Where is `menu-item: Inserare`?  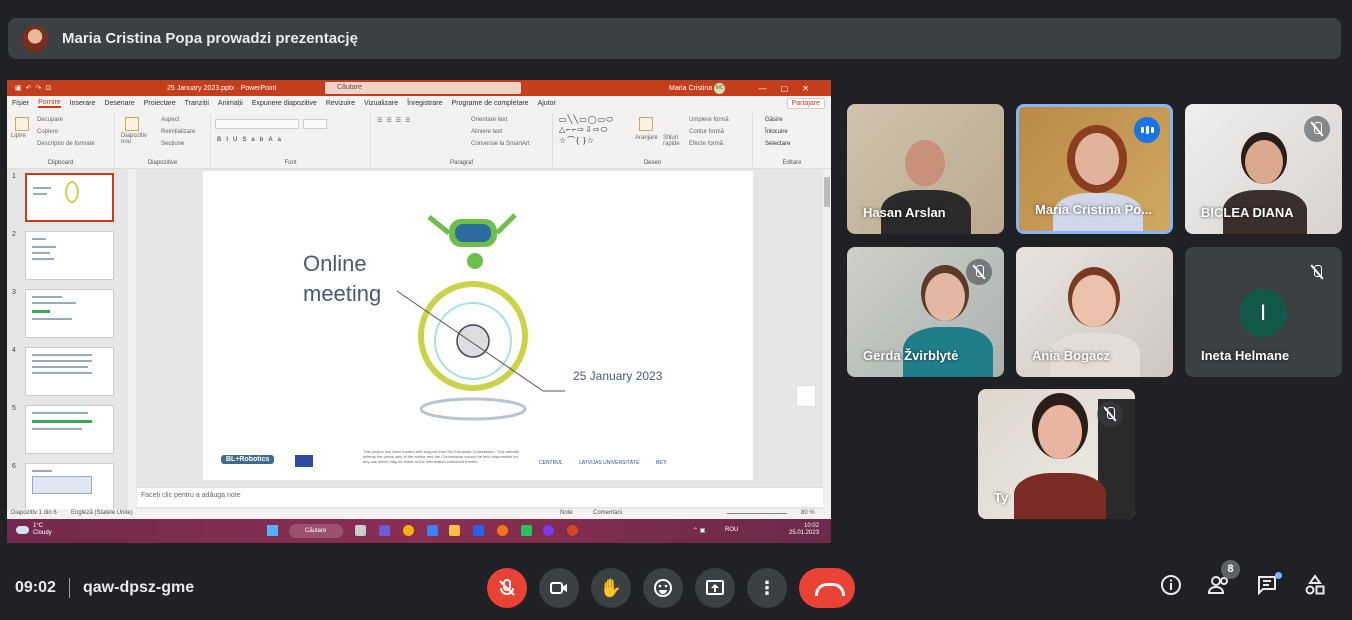
menu-item: Inserare is located at coordinates (83, 103).